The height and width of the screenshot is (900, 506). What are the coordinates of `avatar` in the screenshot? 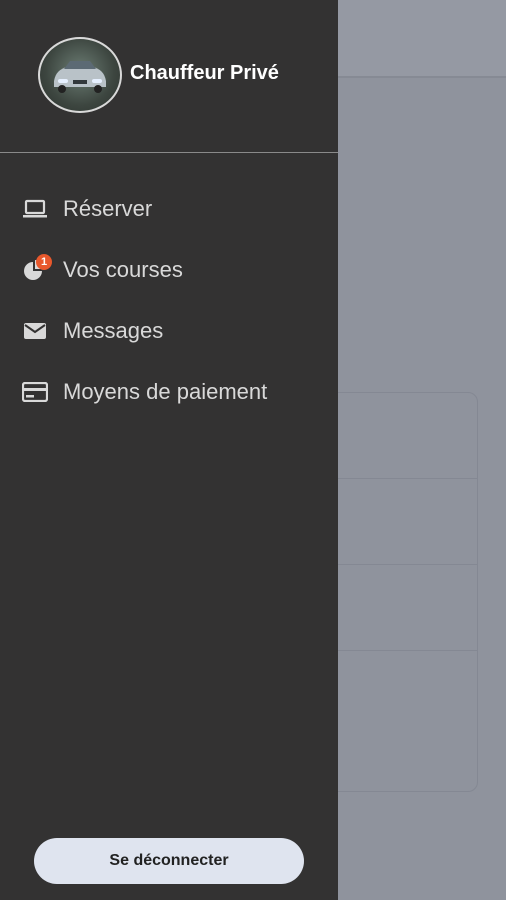 It's located at (80, 75).